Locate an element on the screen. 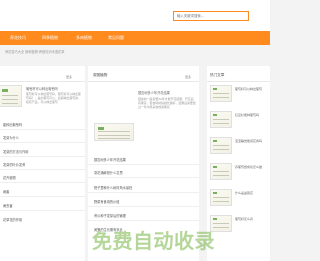  mid-list-item: 茶花涌麻是什么意思 is located at coordinates (108, 172).